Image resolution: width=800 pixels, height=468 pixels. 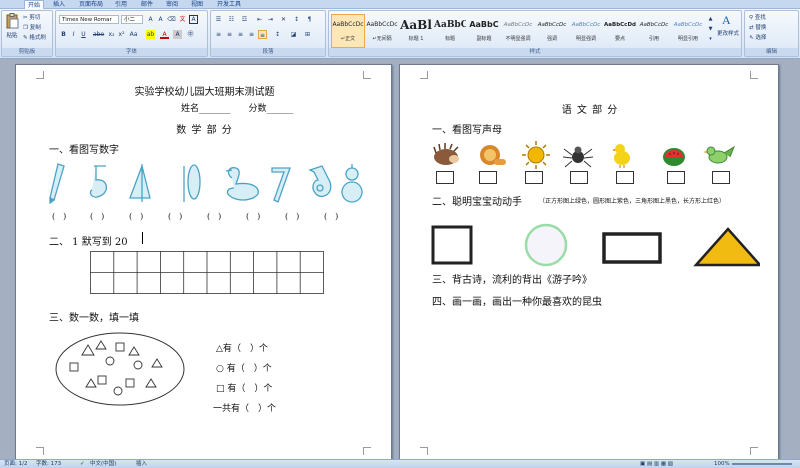 What do you see at coordinates (207, 273) in the screenshot?
I see `writing-grid` at bounding box center [207, 273].